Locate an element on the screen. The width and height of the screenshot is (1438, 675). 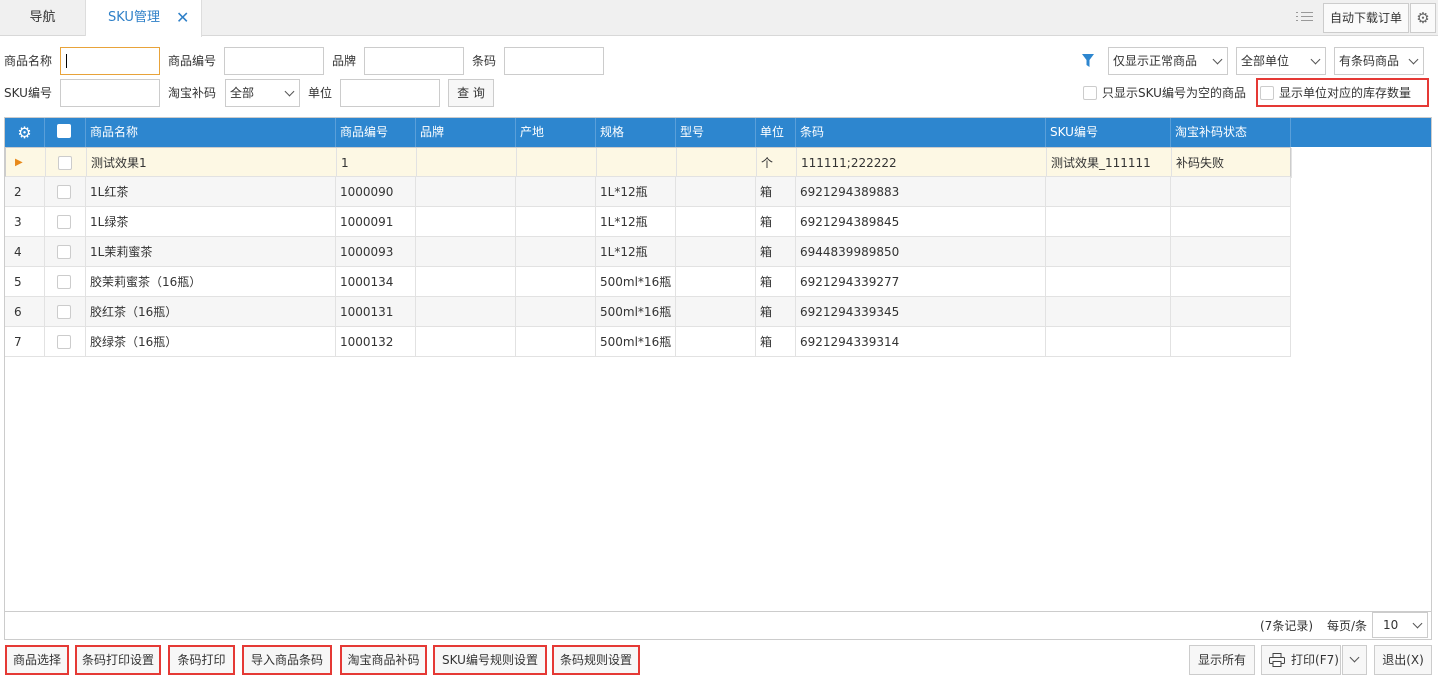
cell-code: 1000091 is located at coordinates (376, 222).